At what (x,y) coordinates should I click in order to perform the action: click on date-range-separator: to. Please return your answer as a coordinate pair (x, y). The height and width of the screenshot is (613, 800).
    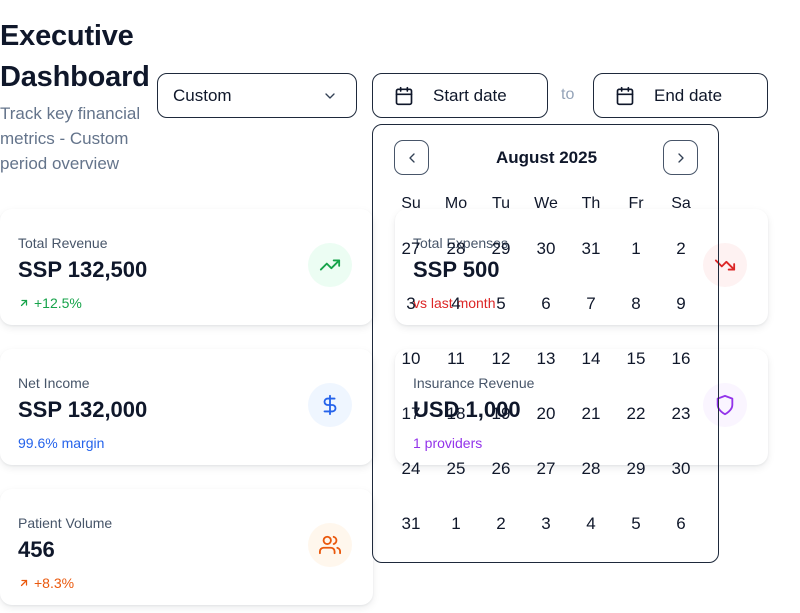
    Looking at the image, I should click on (568, 94).